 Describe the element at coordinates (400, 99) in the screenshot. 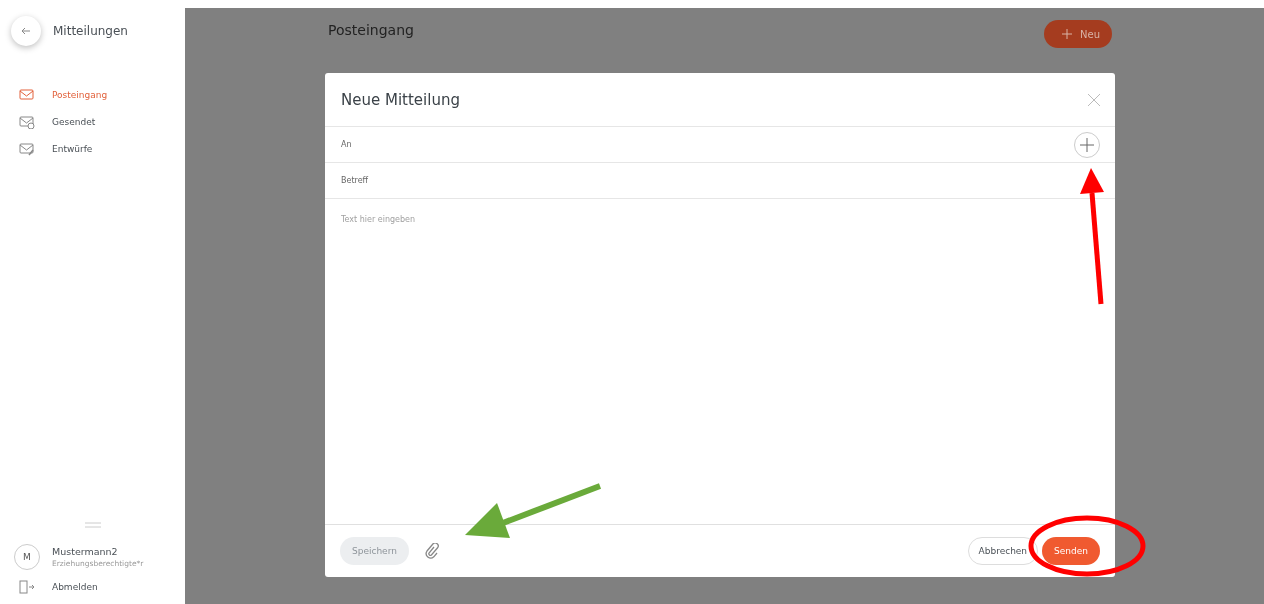

I see `dialog-title: Neue Mitteilung` at that location.